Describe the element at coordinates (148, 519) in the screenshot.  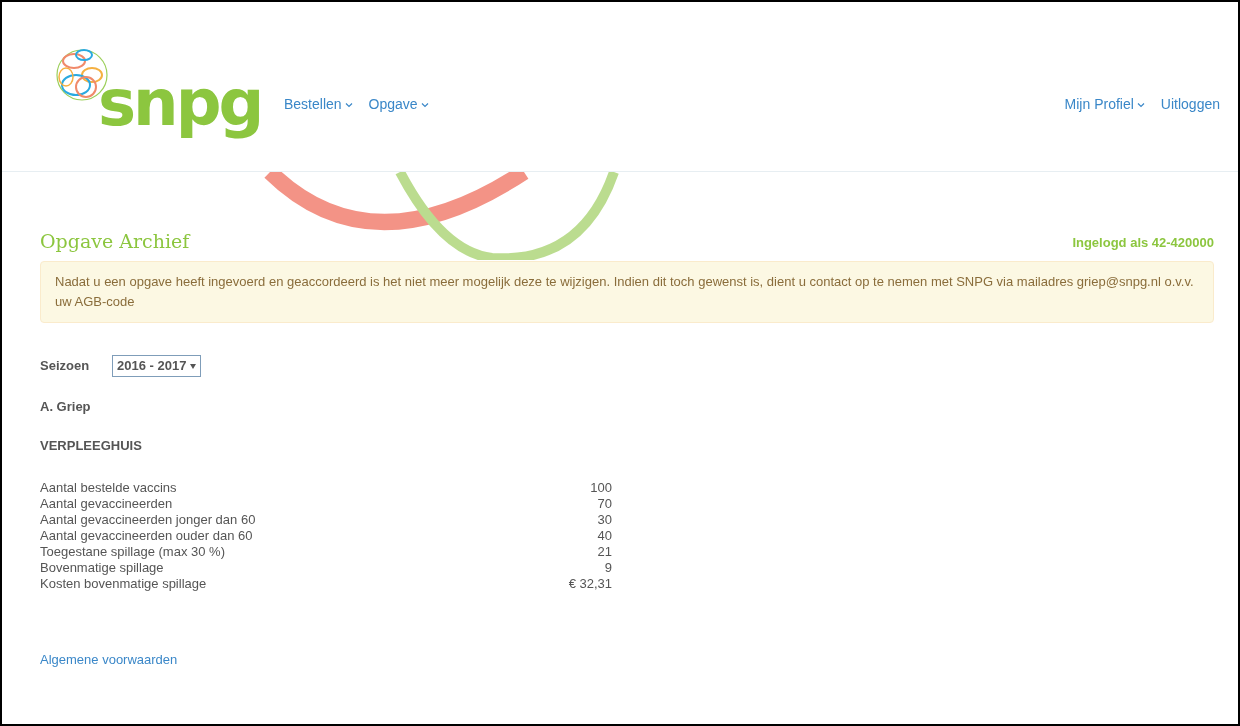
I see `row-label: Aantal gevaccineerden jonger dan 60` at that location.